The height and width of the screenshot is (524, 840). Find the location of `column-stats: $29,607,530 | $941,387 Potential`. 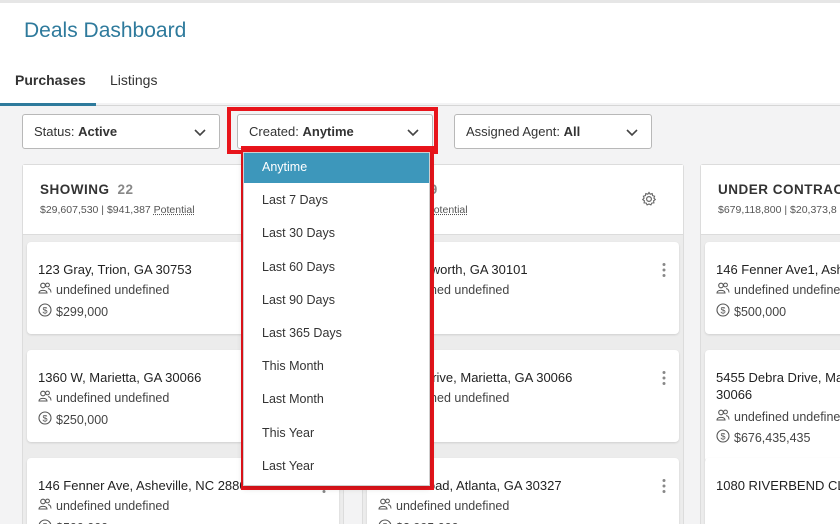

column-stats: $29,607,530 | $941,387 Potential is located at coordinates (117, 210).